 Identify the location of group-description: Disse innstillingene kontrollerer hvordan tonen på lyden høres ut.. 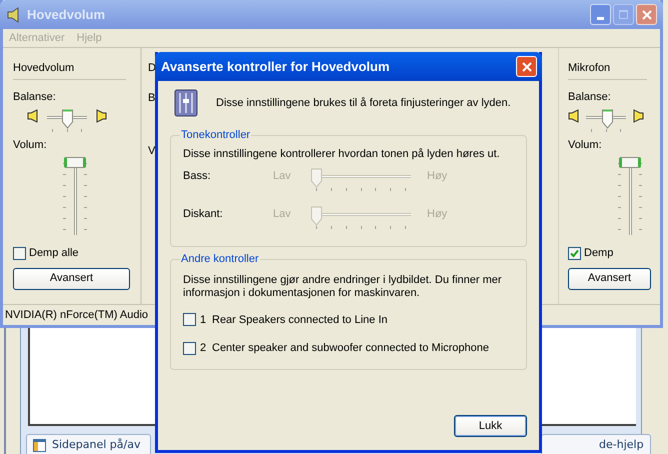
(342, 154).